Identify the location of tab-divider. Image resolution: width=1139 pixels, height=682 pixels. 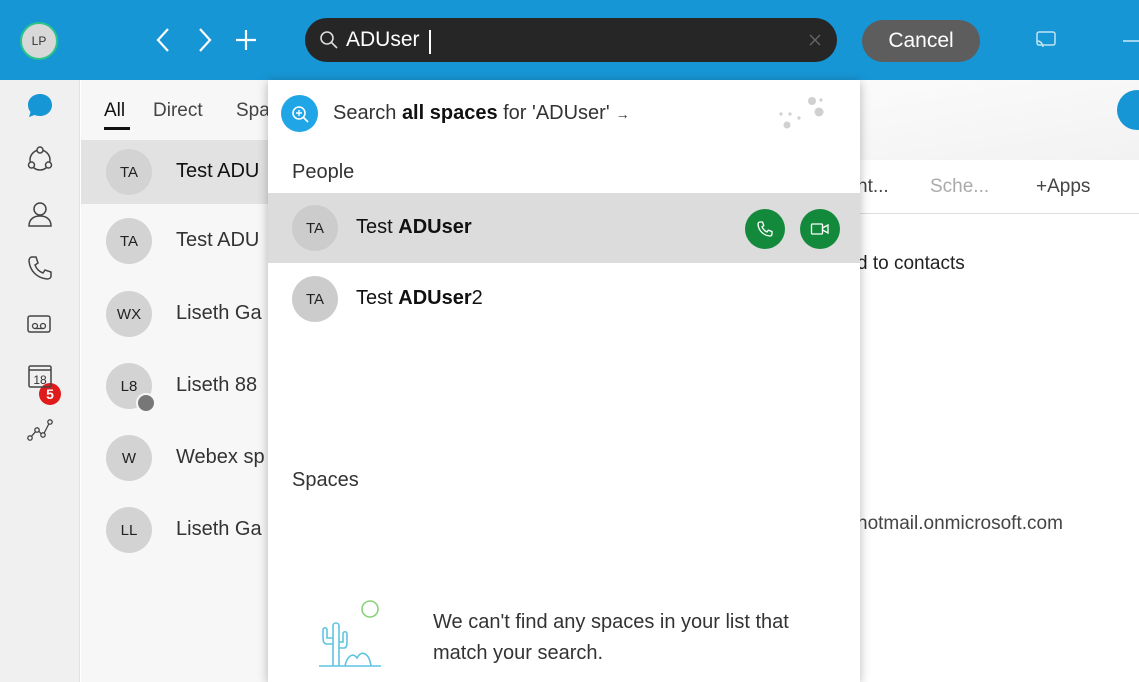
(998, 213).